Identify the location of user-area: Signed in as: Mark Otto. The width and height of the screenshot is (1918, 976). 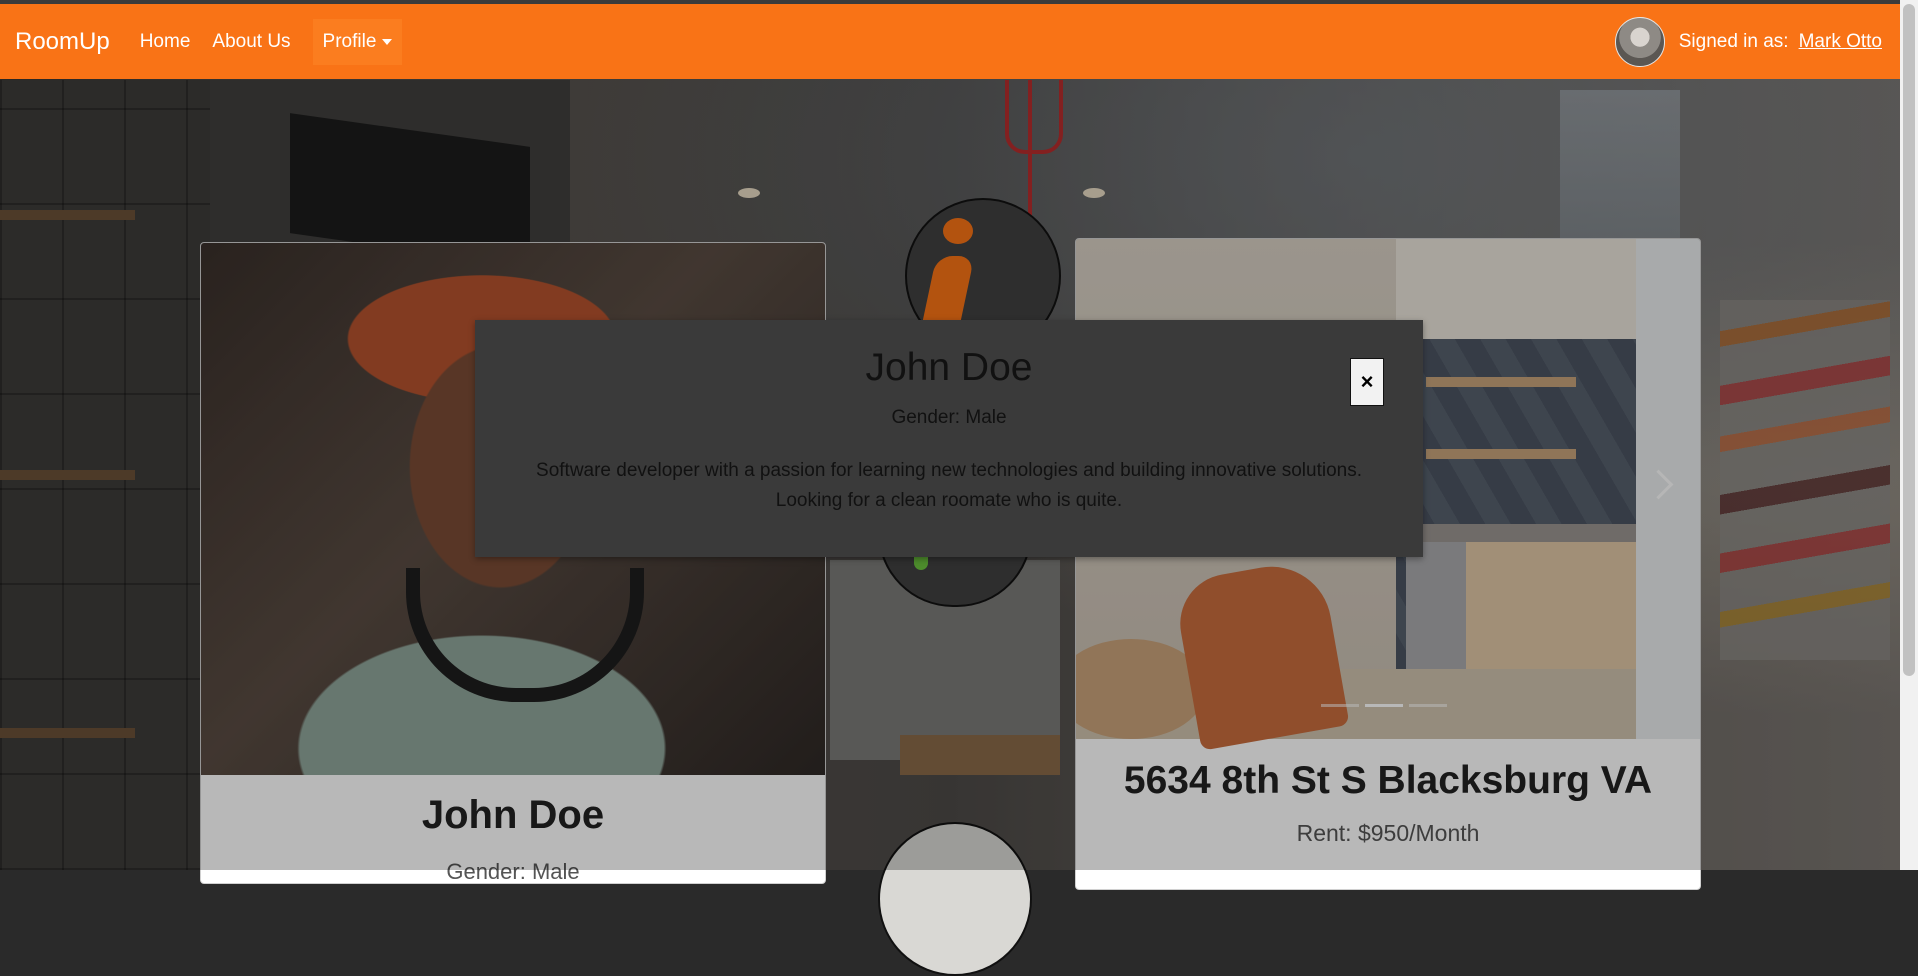
(1748, 41).